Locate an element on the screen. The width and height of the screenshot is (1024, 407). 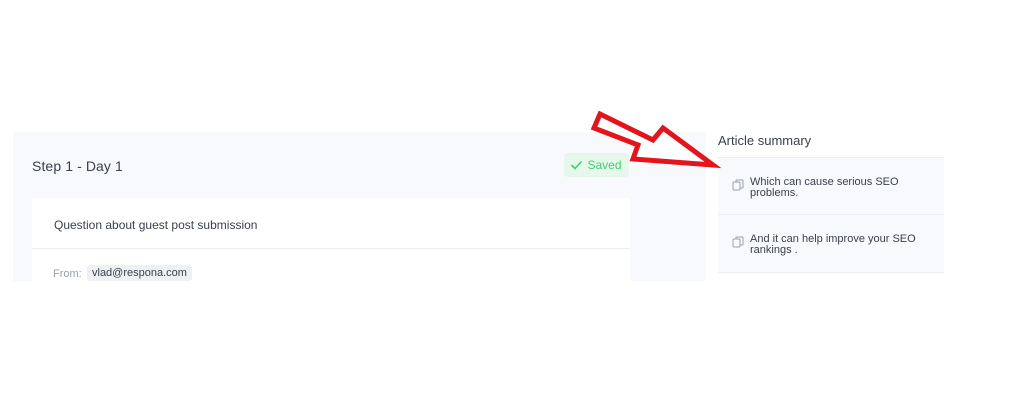
step-title: Step 1 - Day 1 is located at coordinates (77, 166).